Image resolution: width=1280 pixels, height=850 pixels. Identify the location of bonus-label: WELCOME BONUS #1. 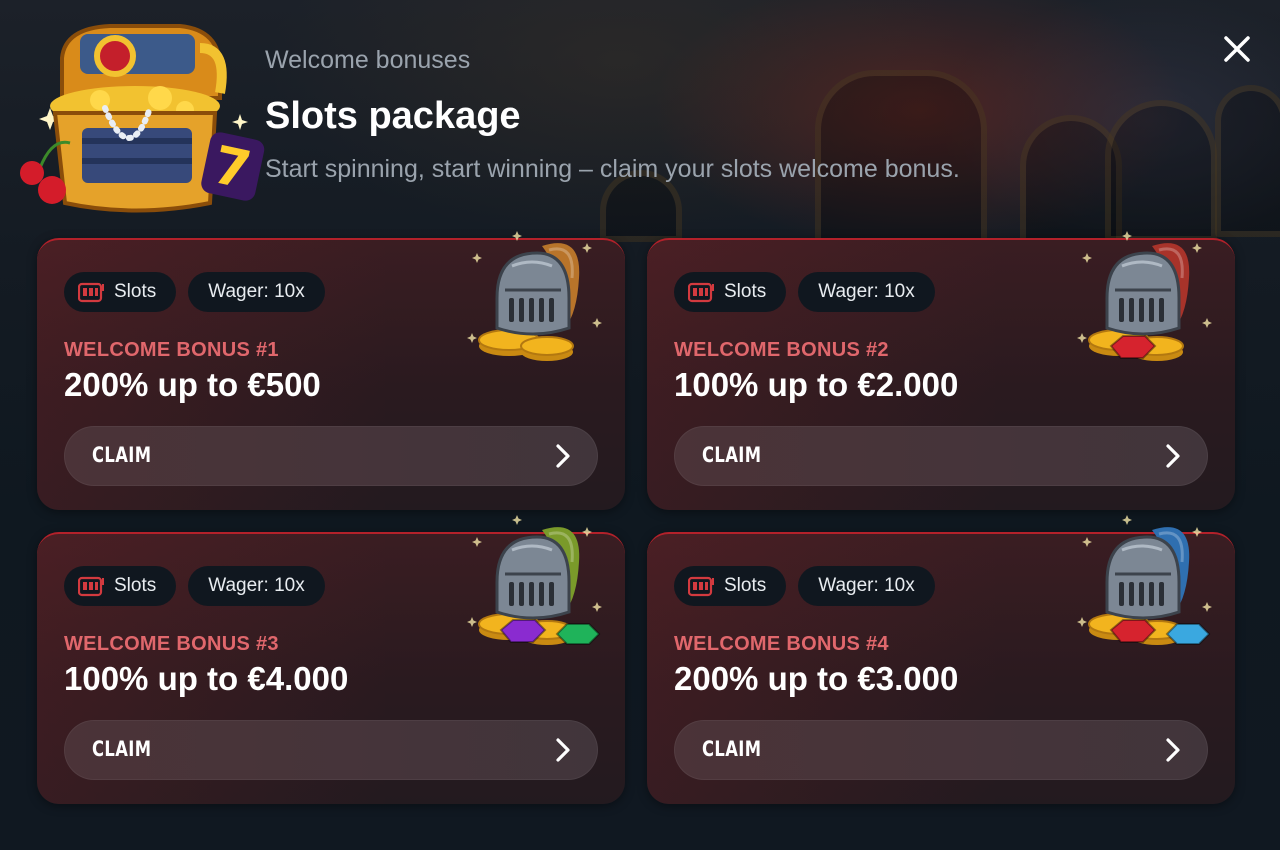
(171, 350).